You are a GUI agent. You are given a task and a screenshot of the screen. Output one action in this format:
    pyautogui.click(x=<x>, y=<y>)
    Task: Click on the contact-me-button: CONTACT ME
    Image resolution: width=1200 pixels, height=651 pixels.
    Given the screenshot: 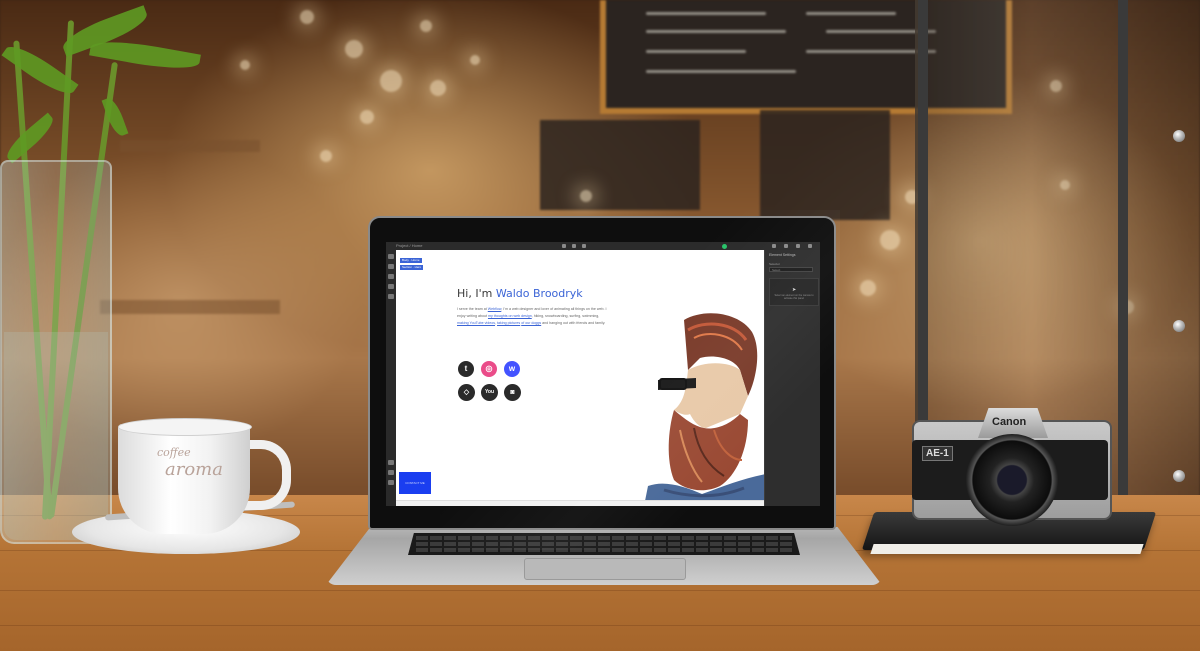 What is the action you would take?
    pyautogui.click(x=415, y=483)
    